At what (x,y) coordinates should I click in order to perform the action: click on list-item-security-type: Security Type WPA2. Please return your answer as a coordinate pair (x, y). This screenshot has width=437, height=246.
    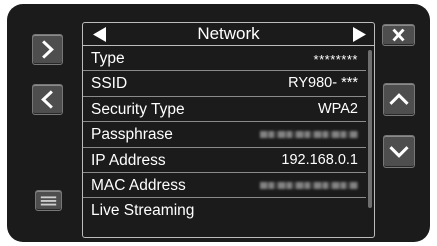
    Looking at the image, I should click on (224, 110).